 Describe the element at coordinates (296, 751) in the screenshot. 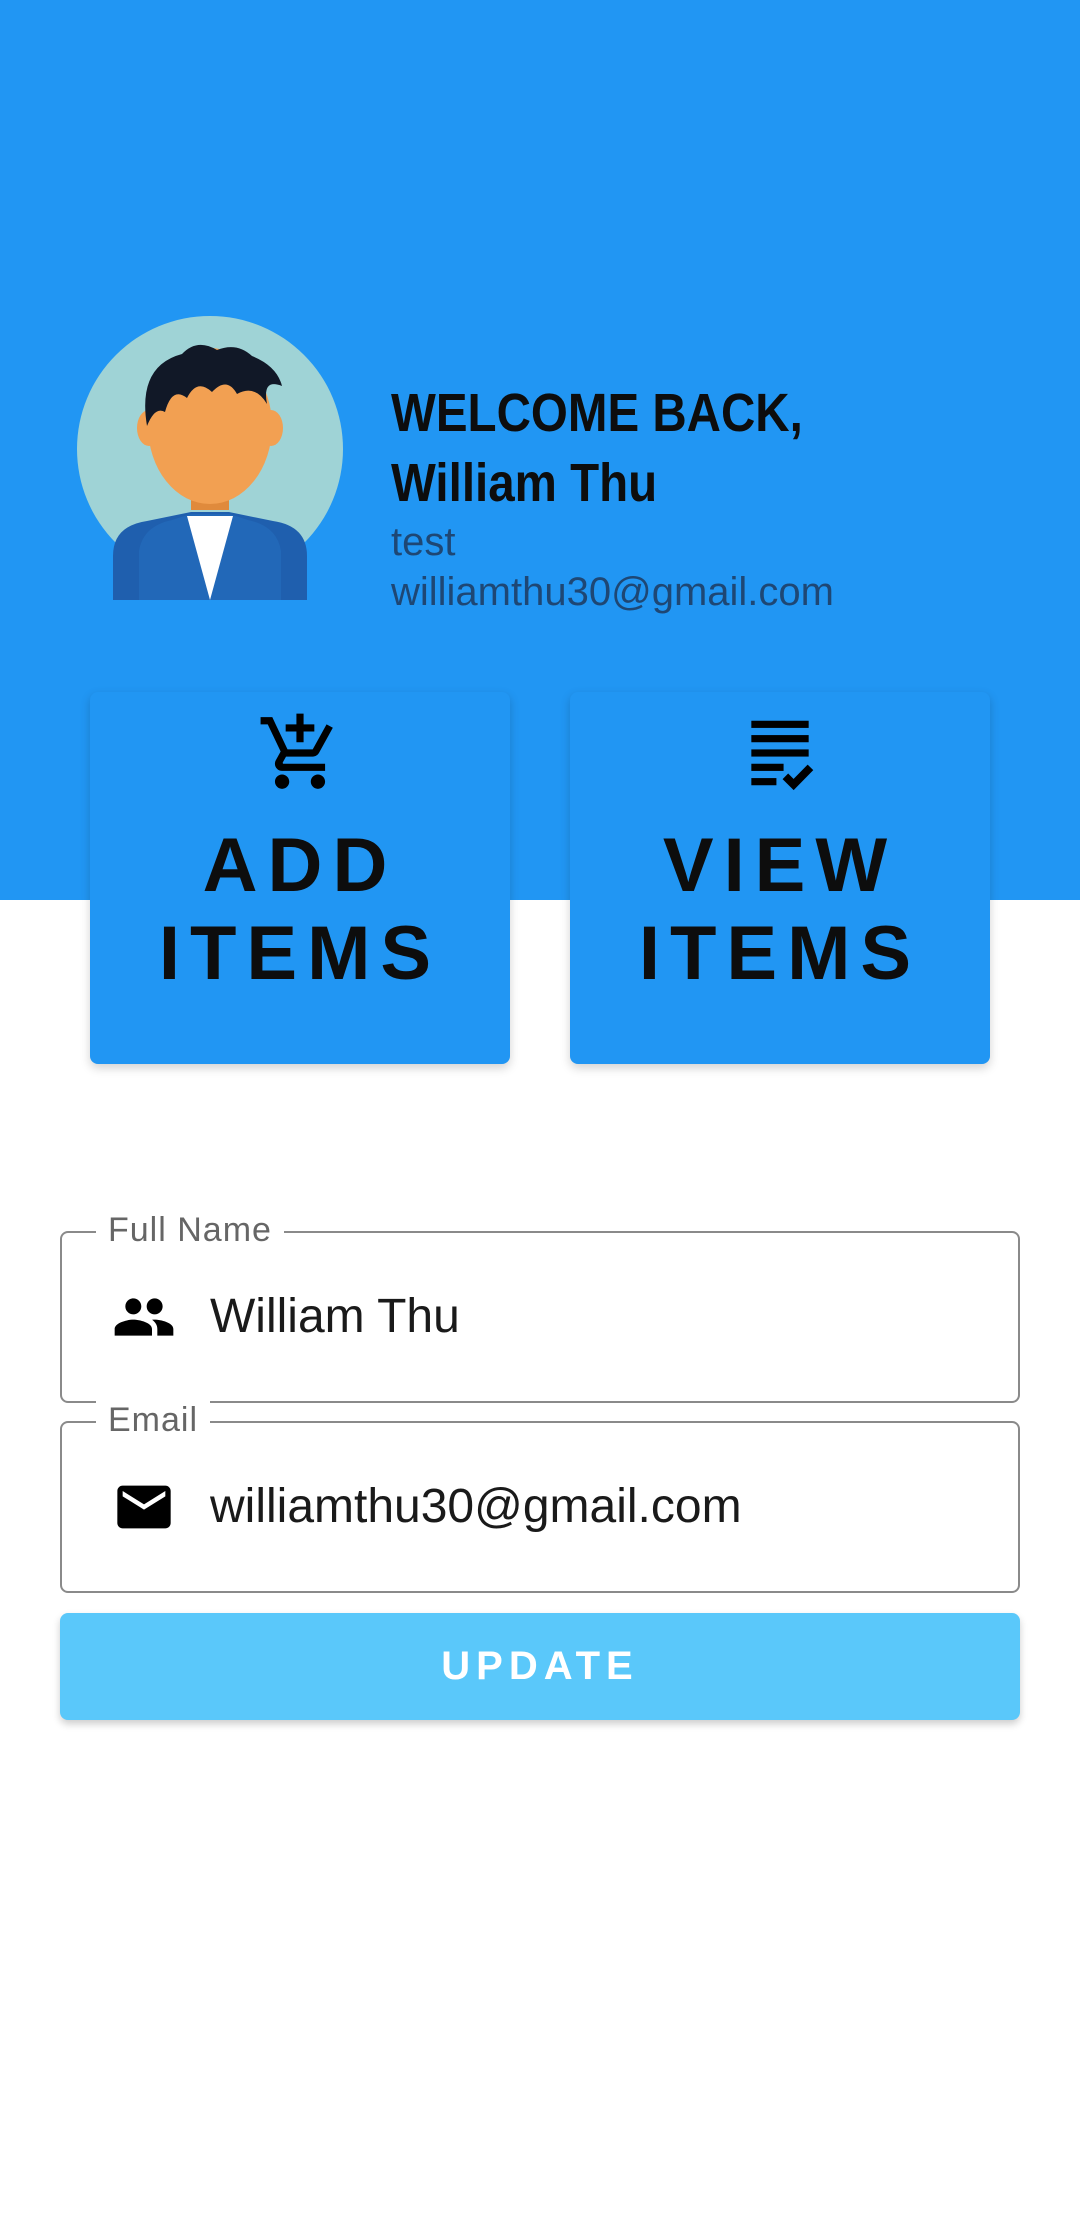

I see `add-shopping-cart-icon` at that location.